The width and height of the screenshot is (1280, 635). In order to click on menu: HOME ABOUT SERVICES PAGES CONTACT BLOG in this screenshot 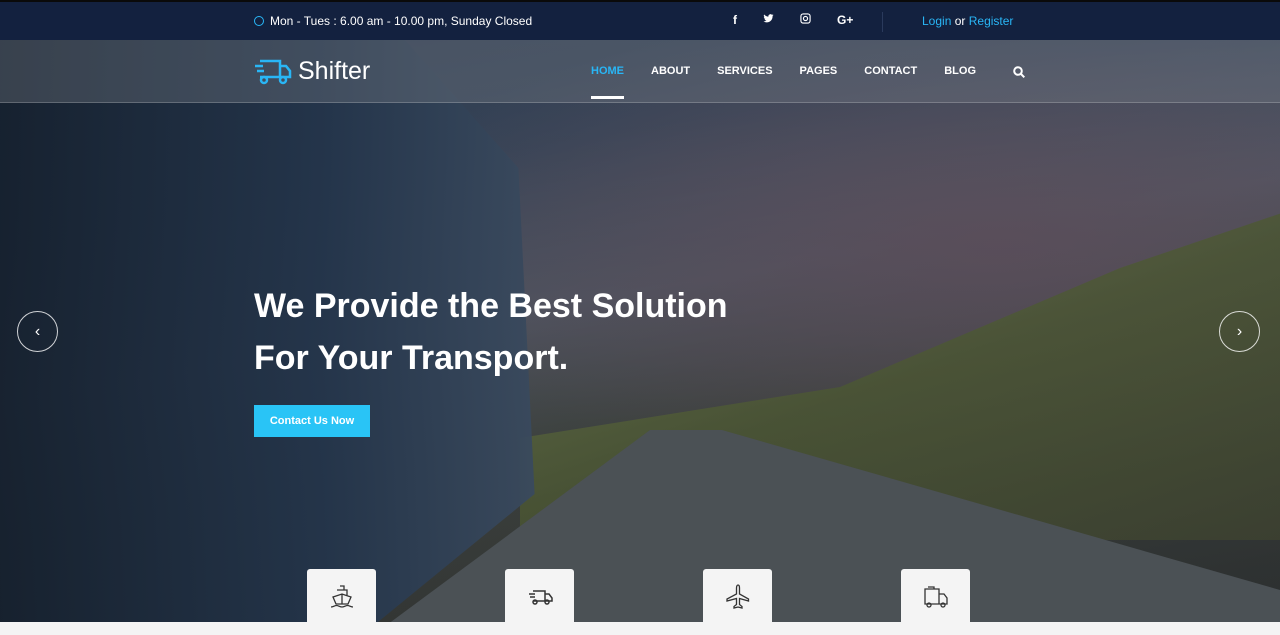, I will do `click(783, 82)`.